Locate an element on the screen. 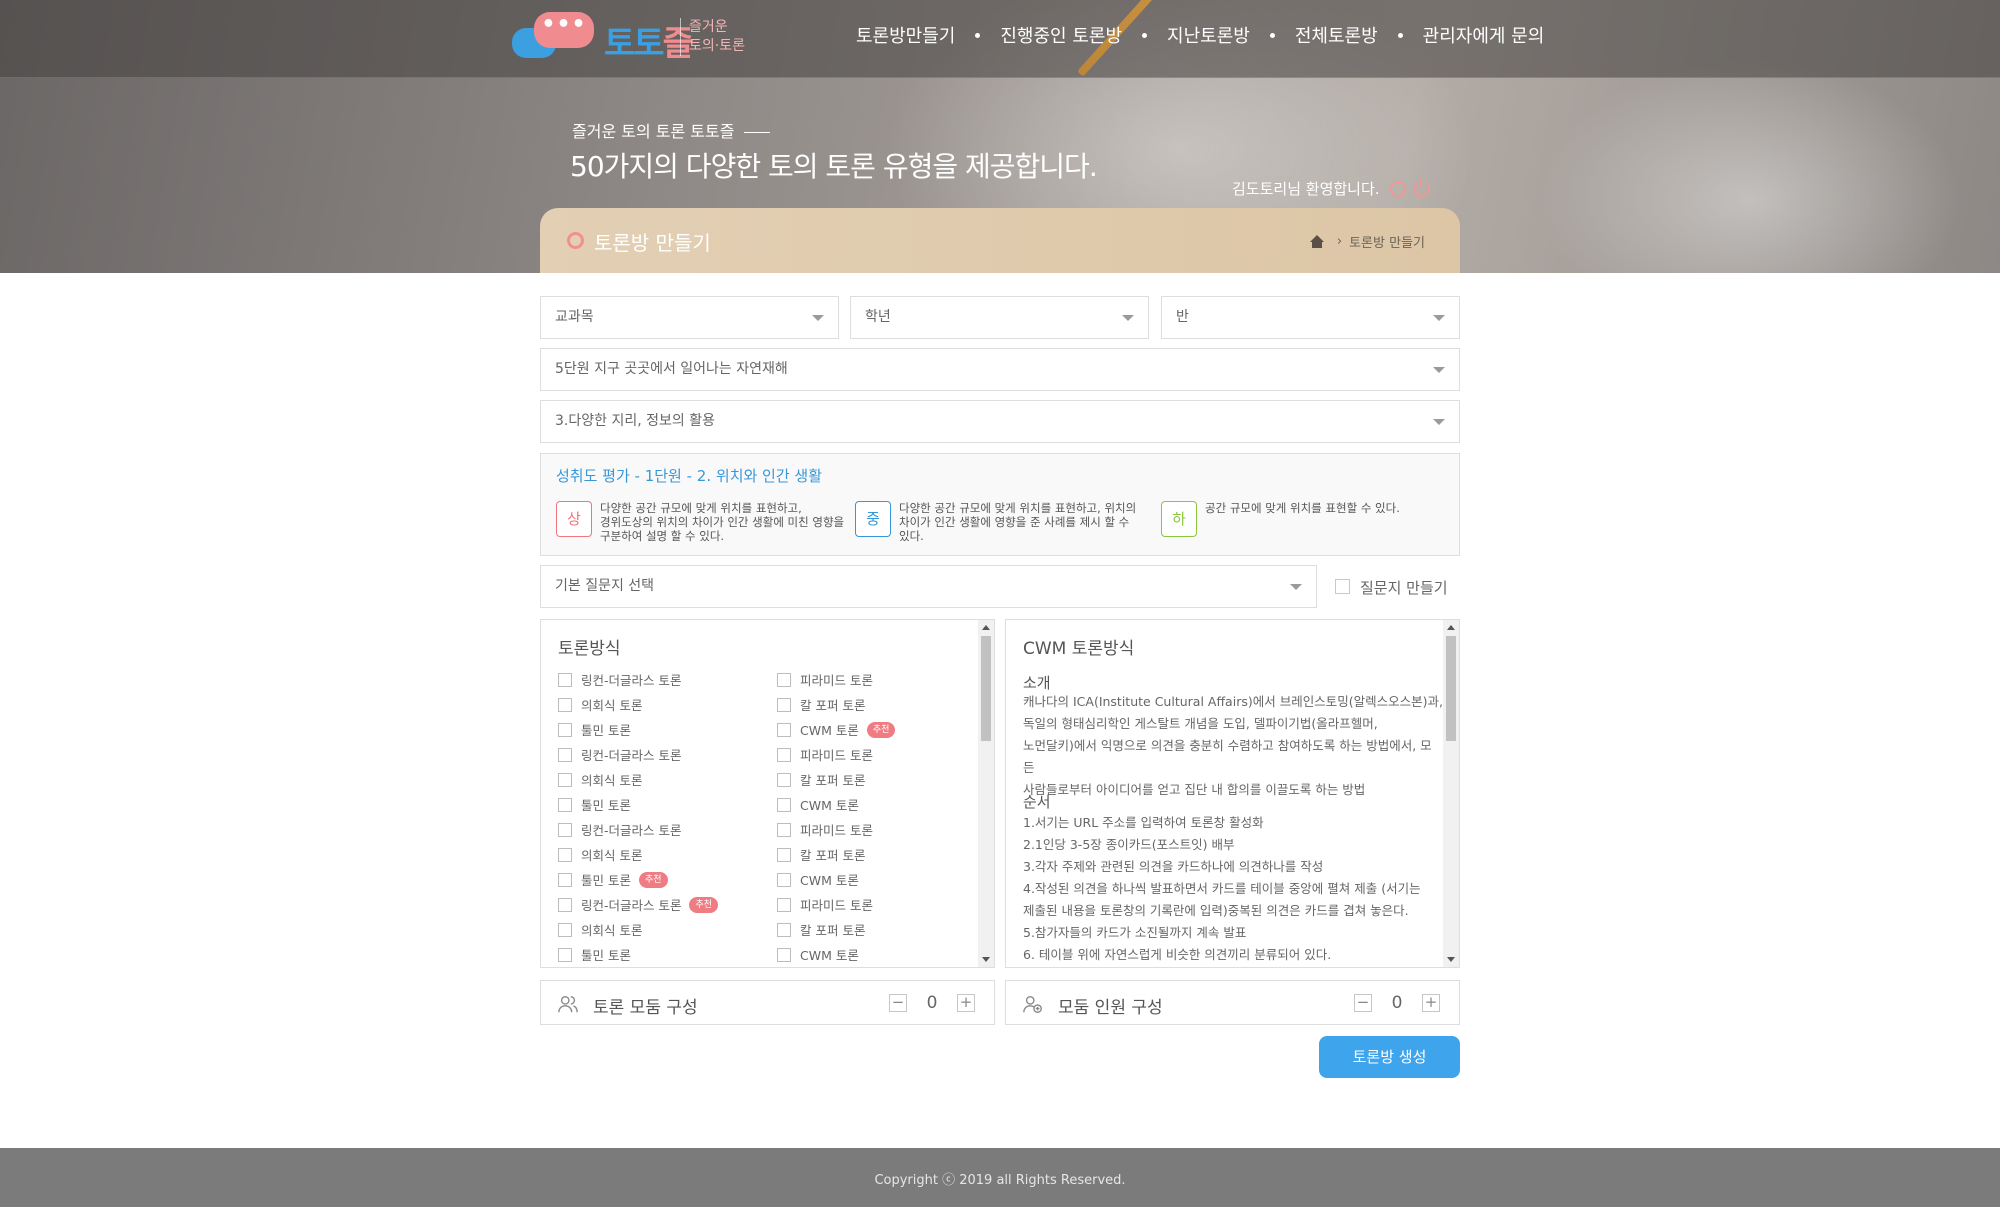  unit-select: 5단원 지구 곳곳에서 일어나는 자연재해 is located at coordinates (1000, 369).